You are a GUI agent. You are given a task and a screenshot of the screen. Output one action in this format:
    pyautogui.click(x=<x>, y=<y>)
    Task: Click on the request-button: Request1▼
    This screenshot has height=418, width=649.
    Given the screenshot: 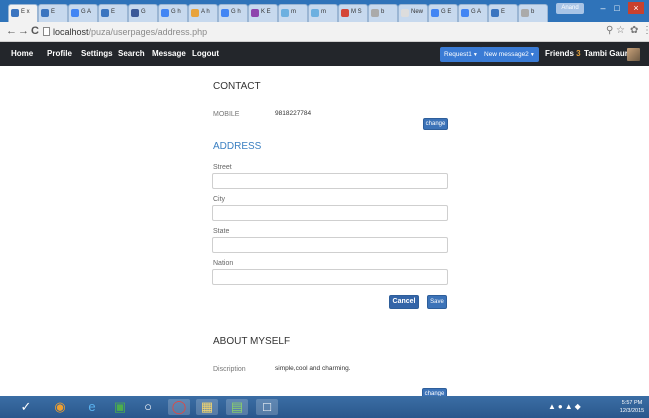 What is the action you would take?
    pyautogui.click(x=461, y=54)
    